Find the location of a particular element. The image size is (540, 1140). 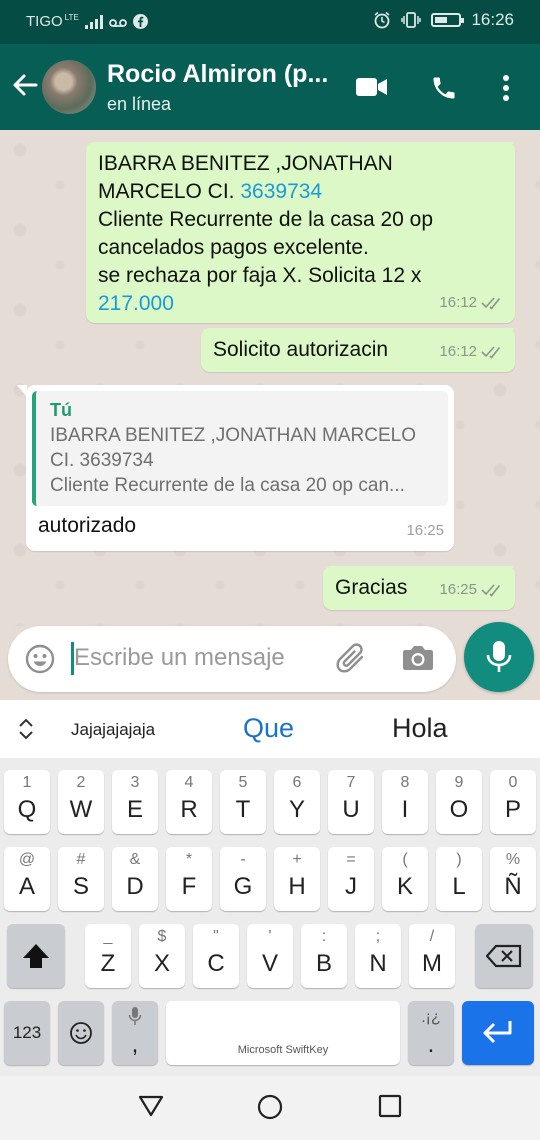

signal-icon is located at coordinates (93, 21).